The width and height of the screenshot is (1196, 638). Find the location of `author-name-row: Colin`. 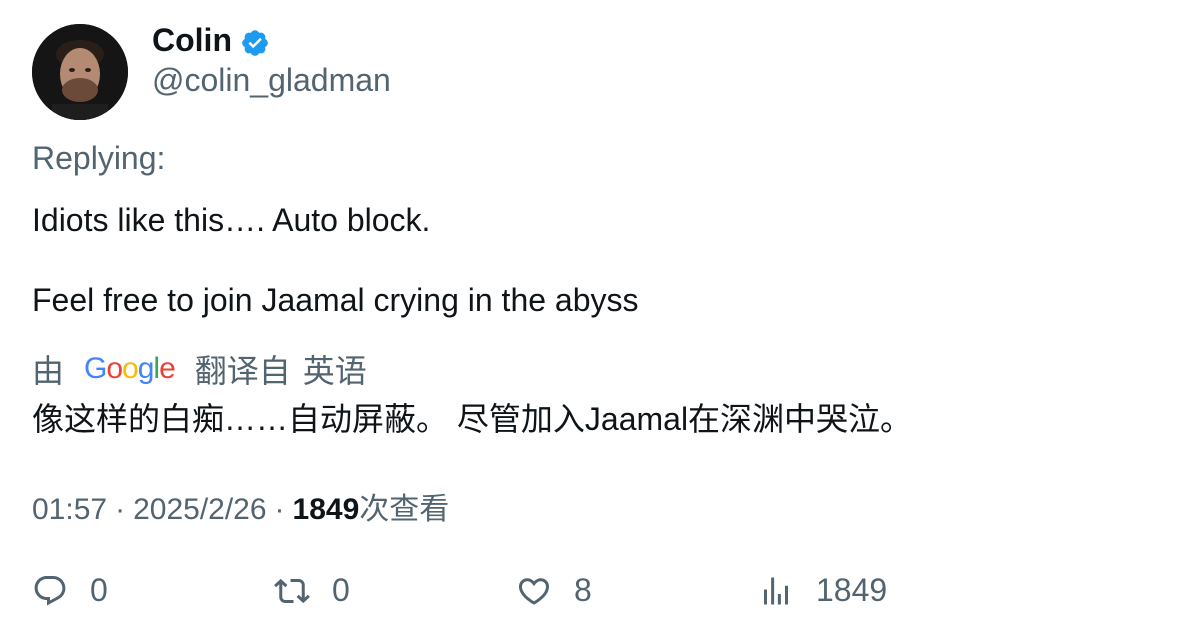

author-name-row: Colin is located at coordinates (211, 40).